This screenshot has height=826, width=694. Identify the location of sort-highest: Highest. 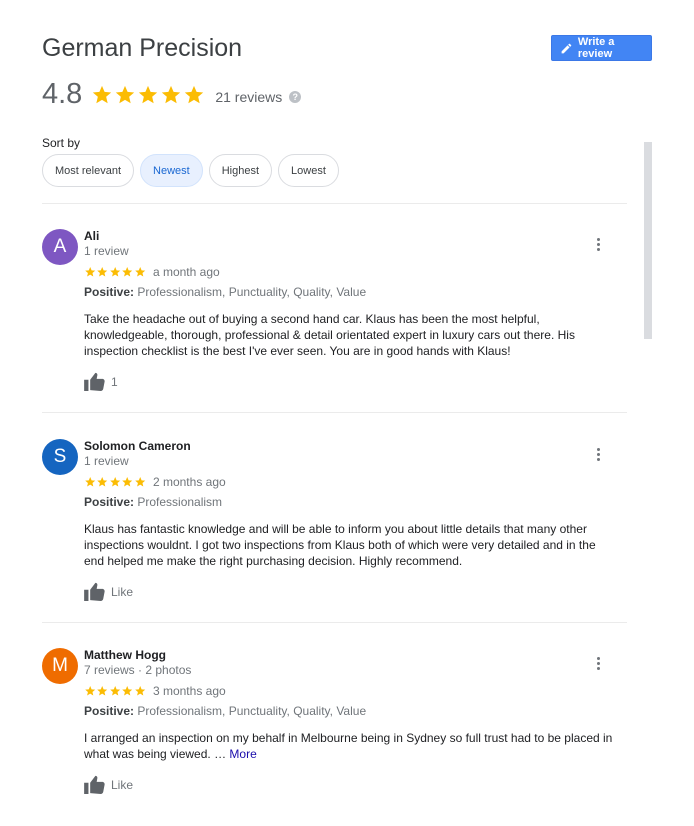
(240, 170).